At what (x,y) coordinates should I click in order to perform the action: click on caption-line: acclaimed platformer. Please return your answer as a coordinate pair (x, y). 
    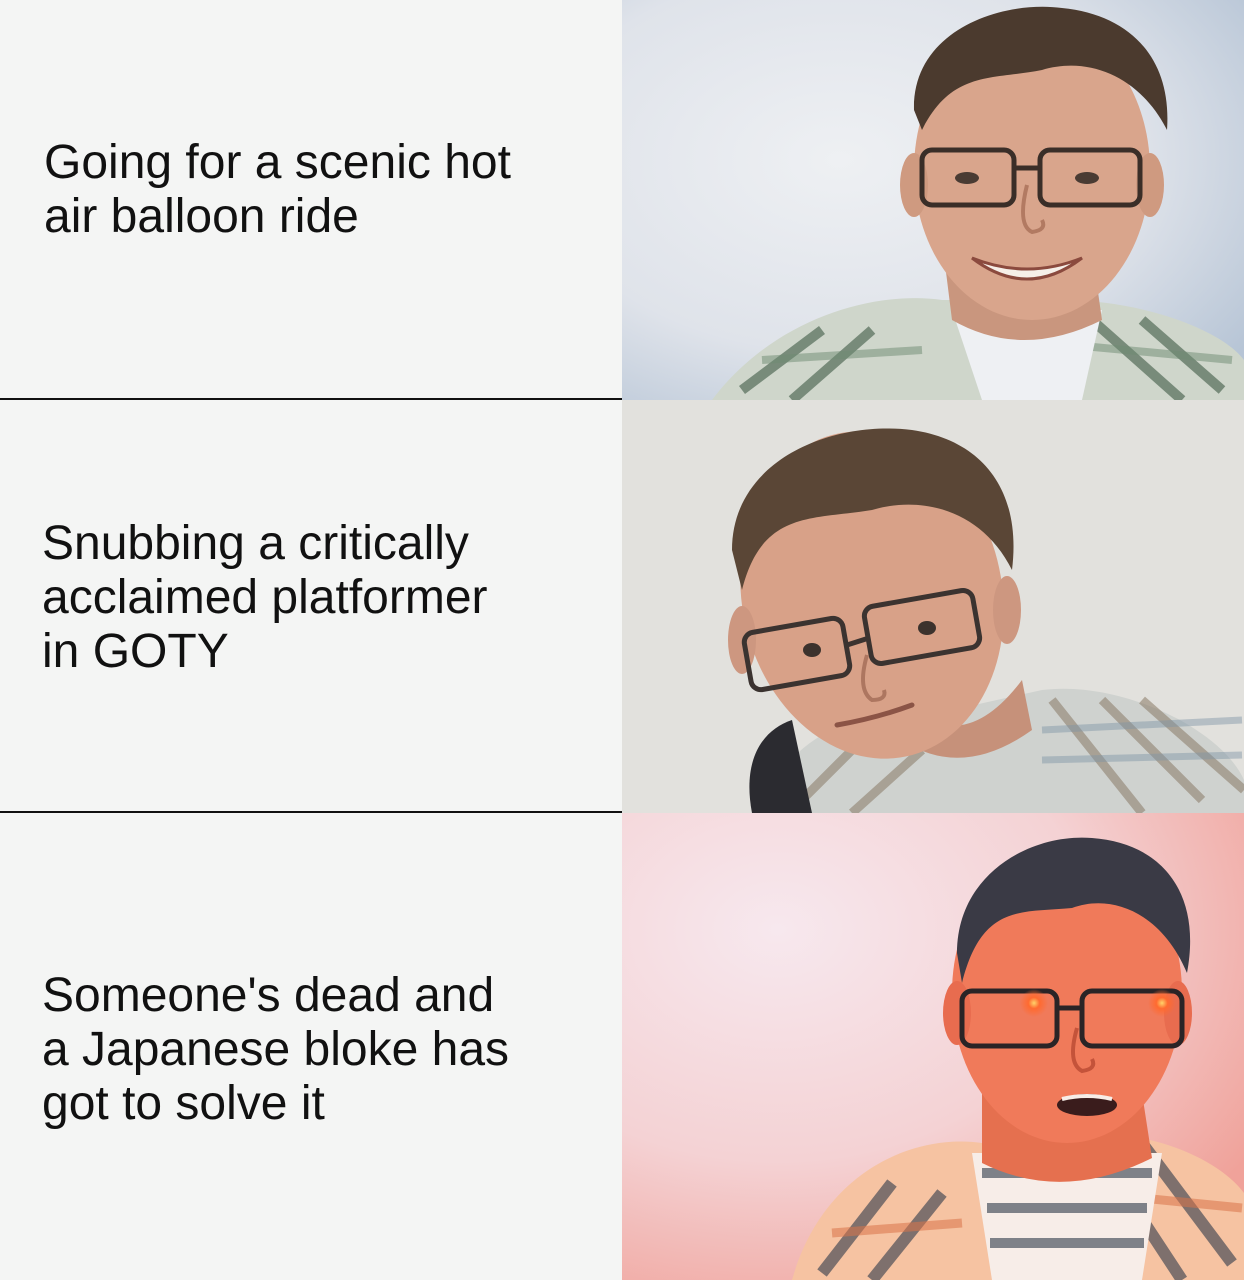
    Looking at the image, I should click on (265, 597).